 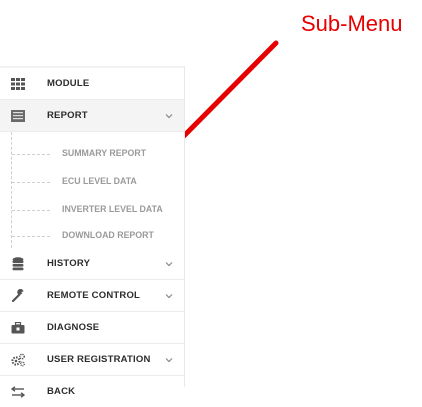 I want to click on nav-item-label: REMOTE CONTROL, so click(x=94, y=295).